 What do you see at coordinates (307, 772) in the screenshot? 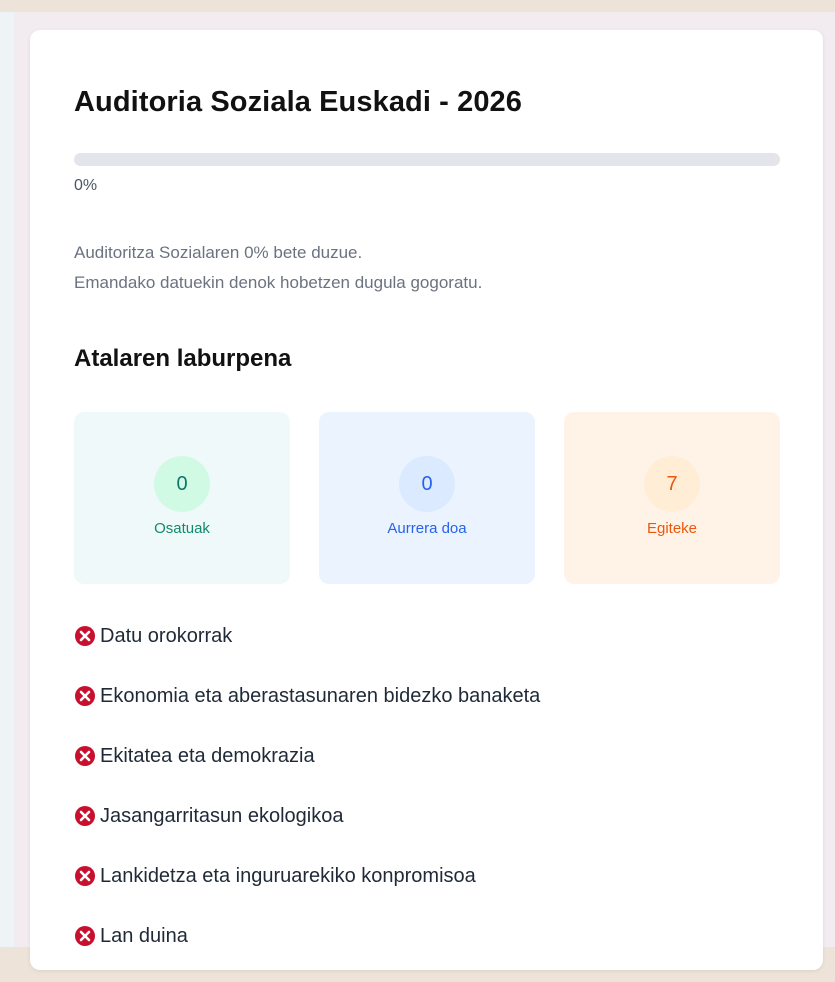
I see `section-item: Ekitatea eta demokrazia` at bounding box center [307, 772].